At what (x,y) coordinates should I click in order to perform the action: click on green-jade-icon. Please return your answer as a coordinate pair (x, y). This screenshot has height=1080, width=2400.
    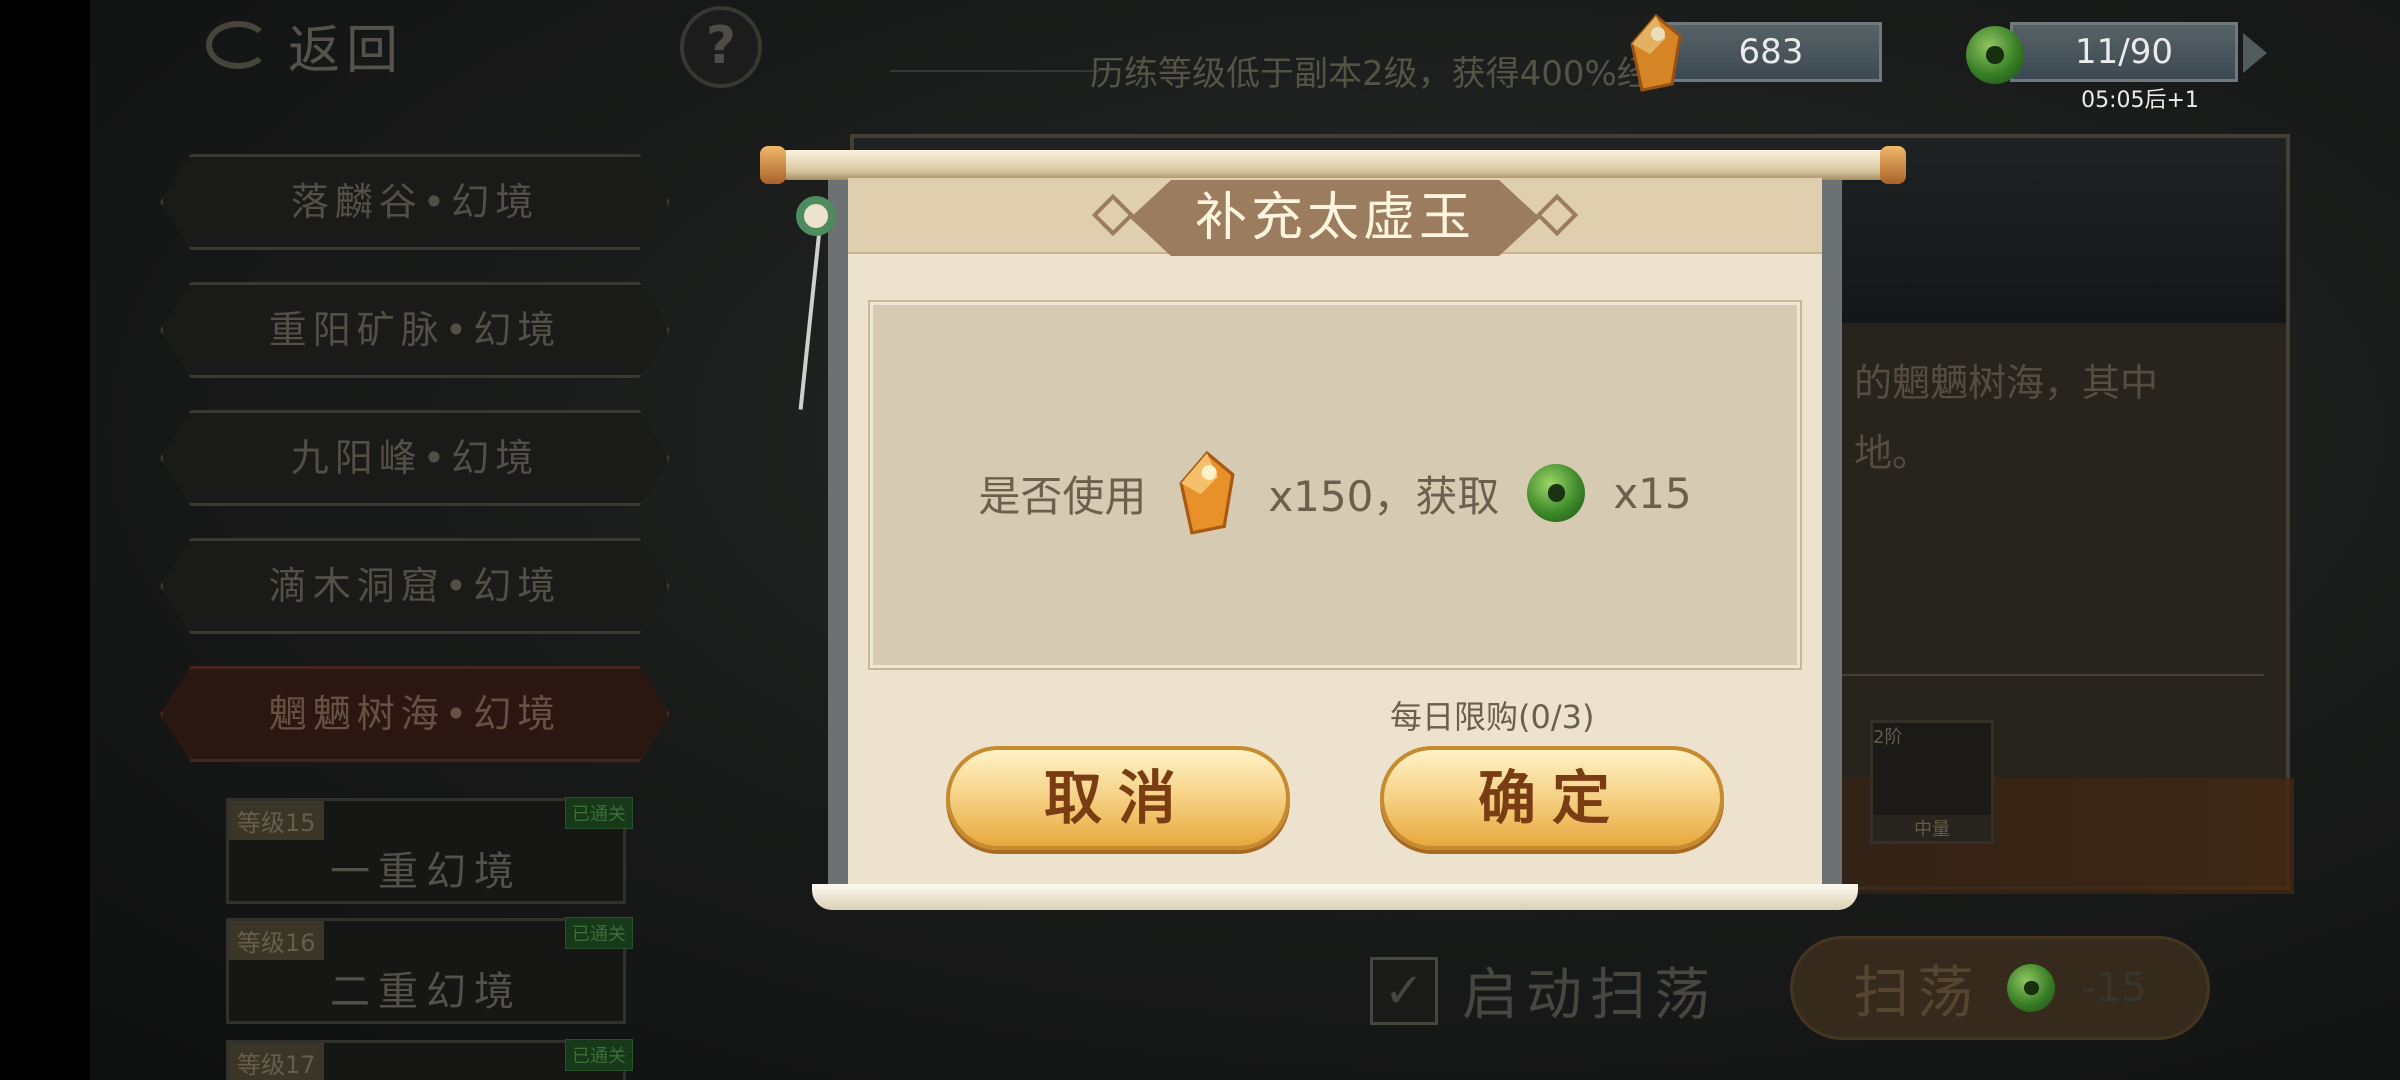
    Looking at the image, I should click on (1556, 493).